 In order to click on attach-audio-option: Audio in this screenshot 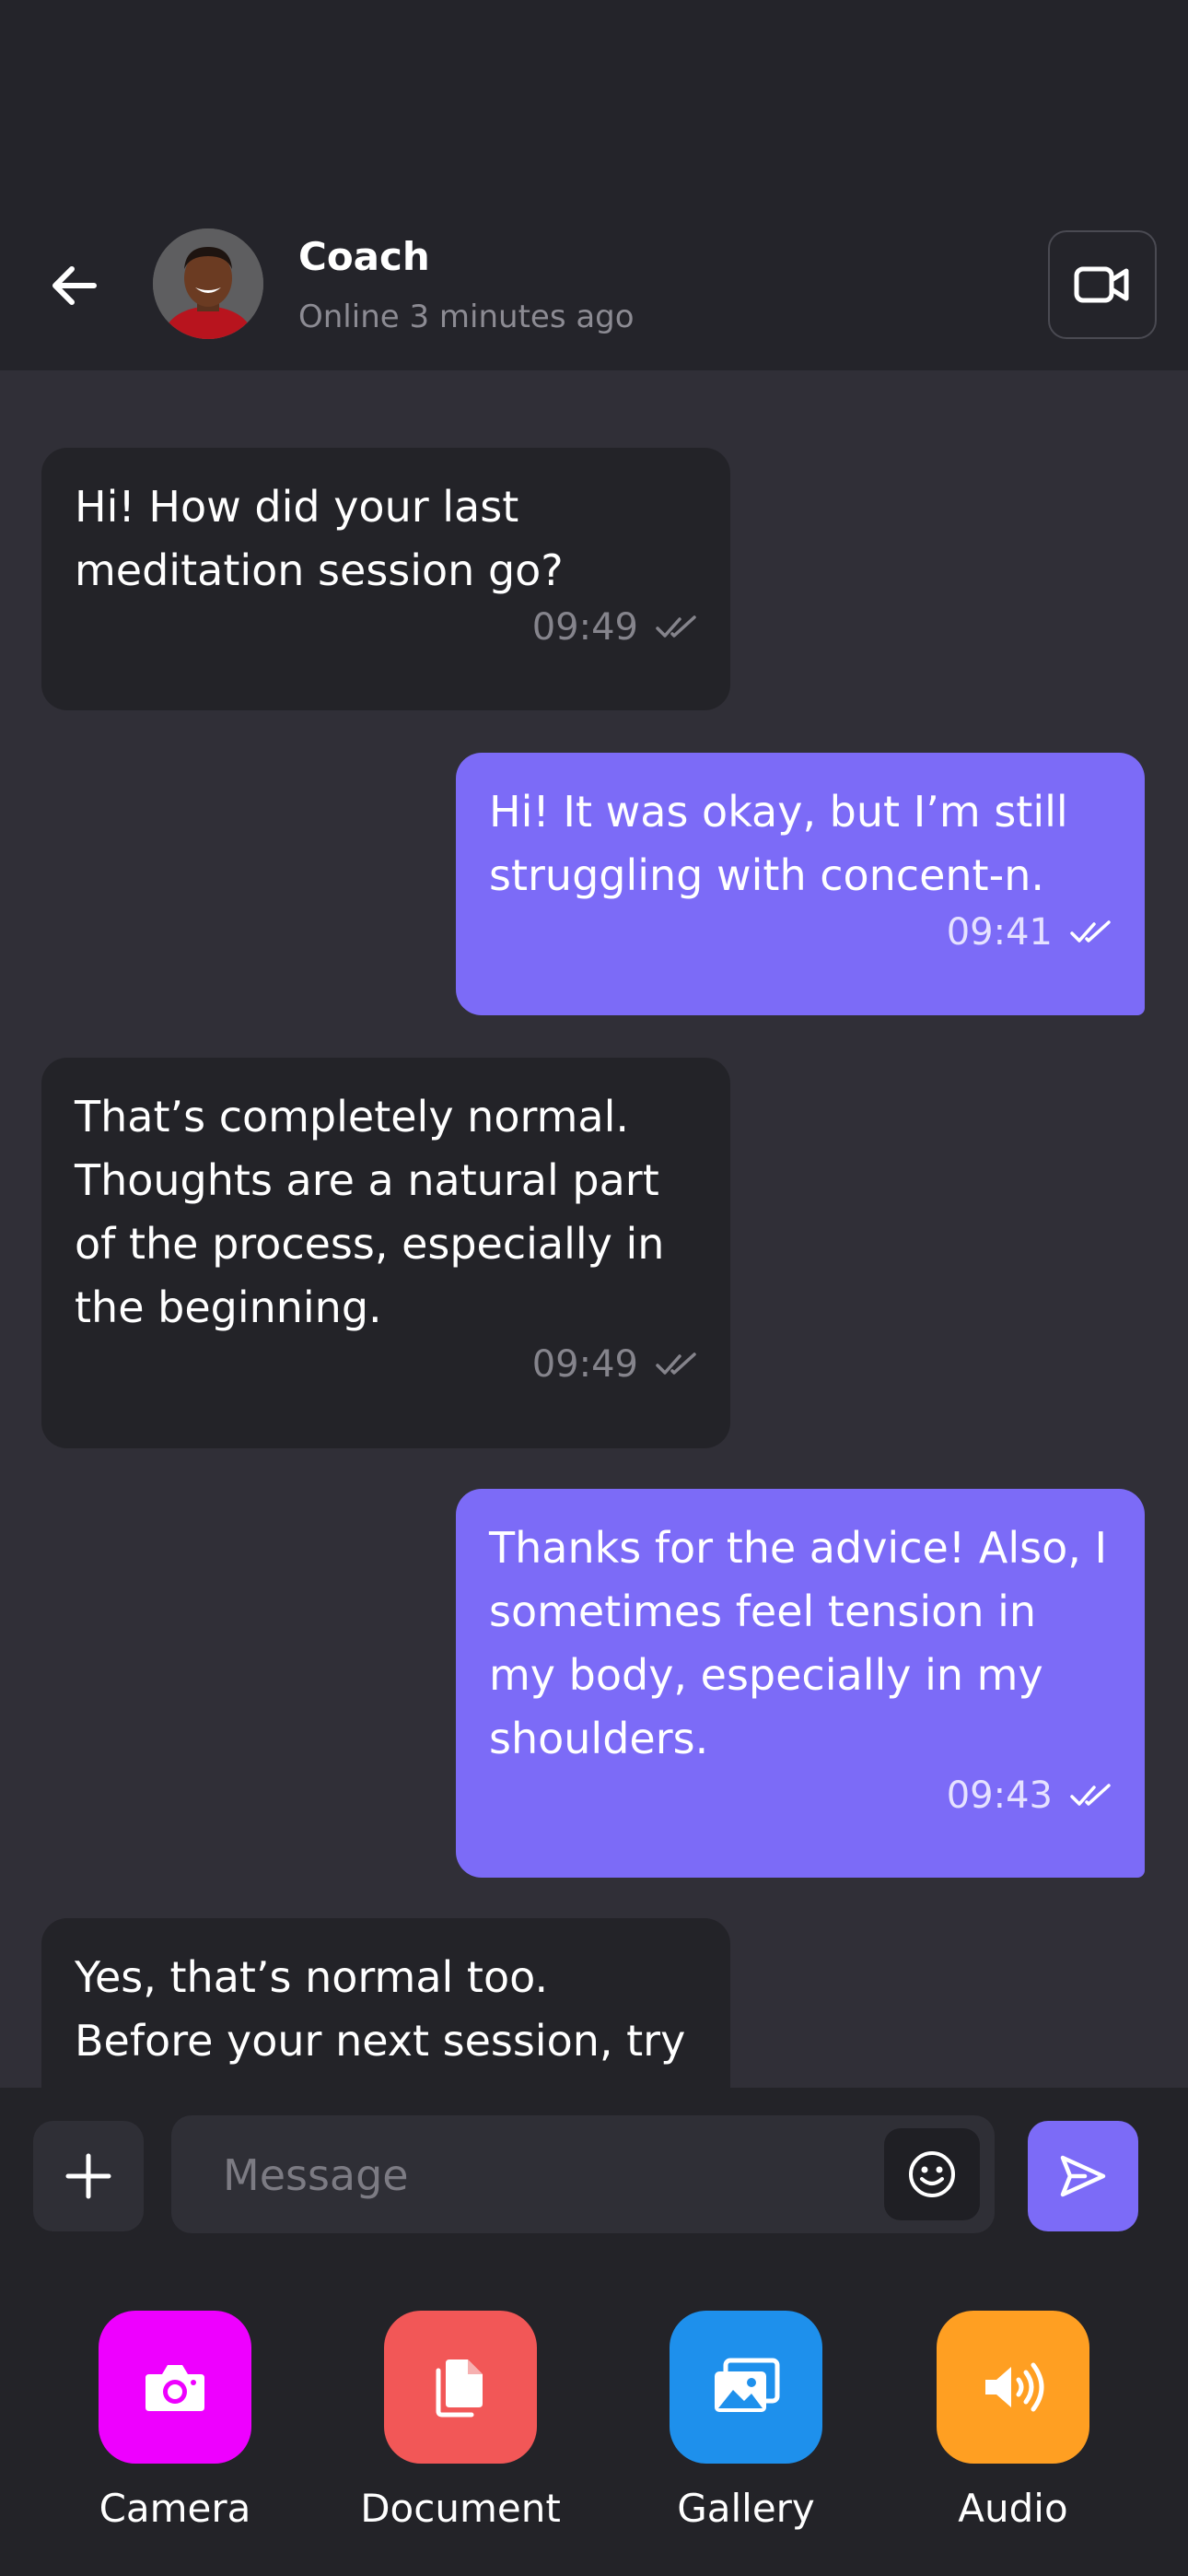, I will do `click(1013, 2422)`.